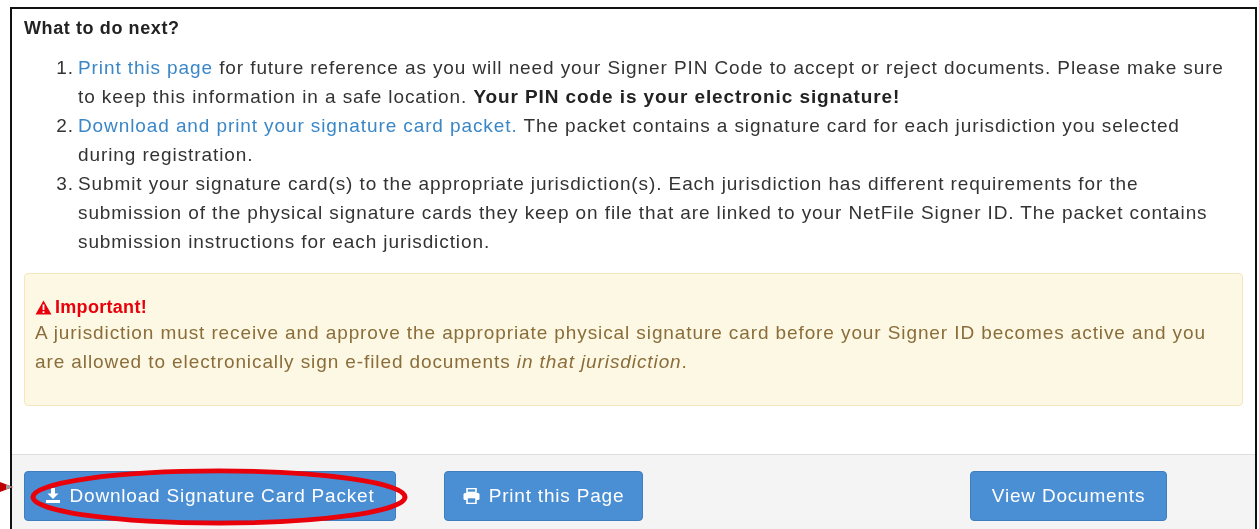 Image resolution: width=1259 pixels, height=529 pixels. Describe the element at coordinates (43, 307) in the screenshot. I see `warning-icon` at that location.